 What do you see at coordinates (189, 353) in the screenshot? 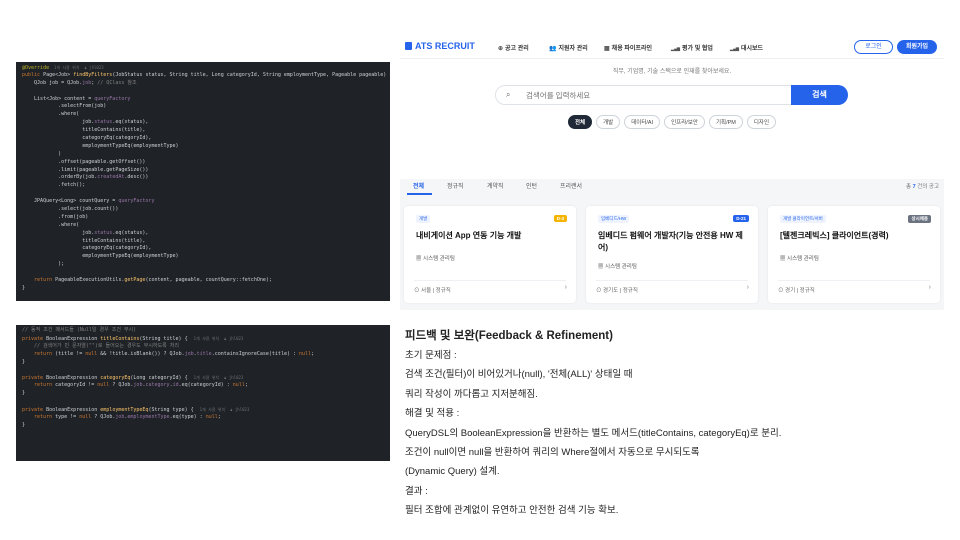
I see `code-token: job` at bounding box center [189, 353].